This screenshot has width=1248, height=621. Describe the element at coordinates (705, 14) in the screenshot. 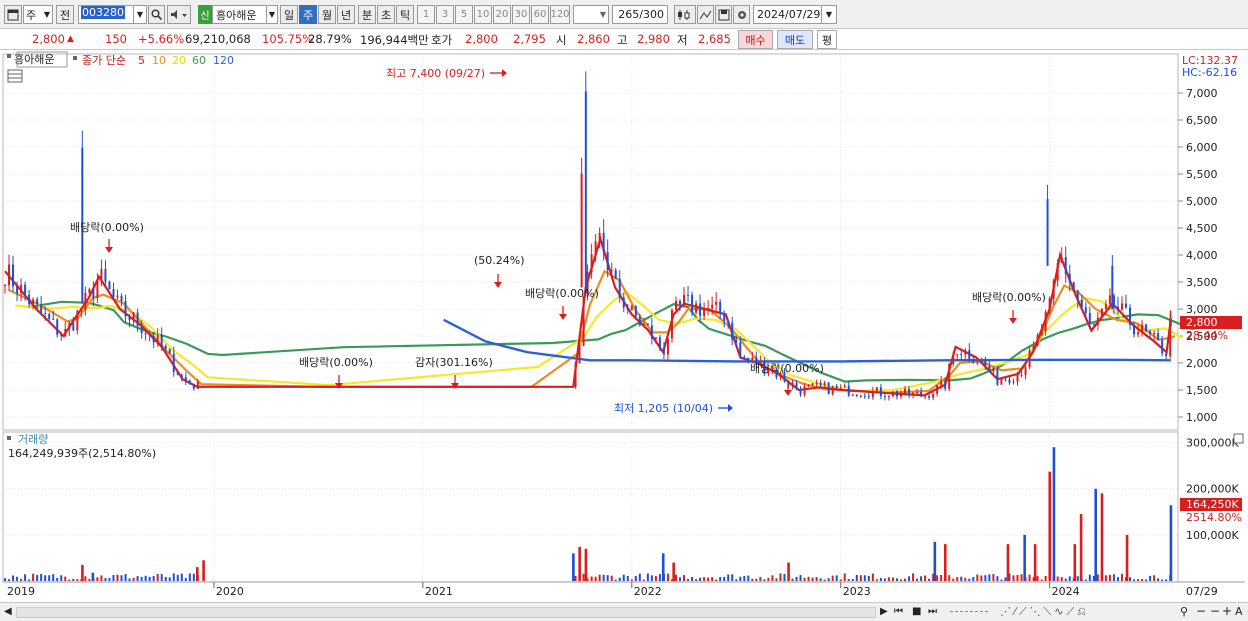

I see `draw-tool-icon` at that location.